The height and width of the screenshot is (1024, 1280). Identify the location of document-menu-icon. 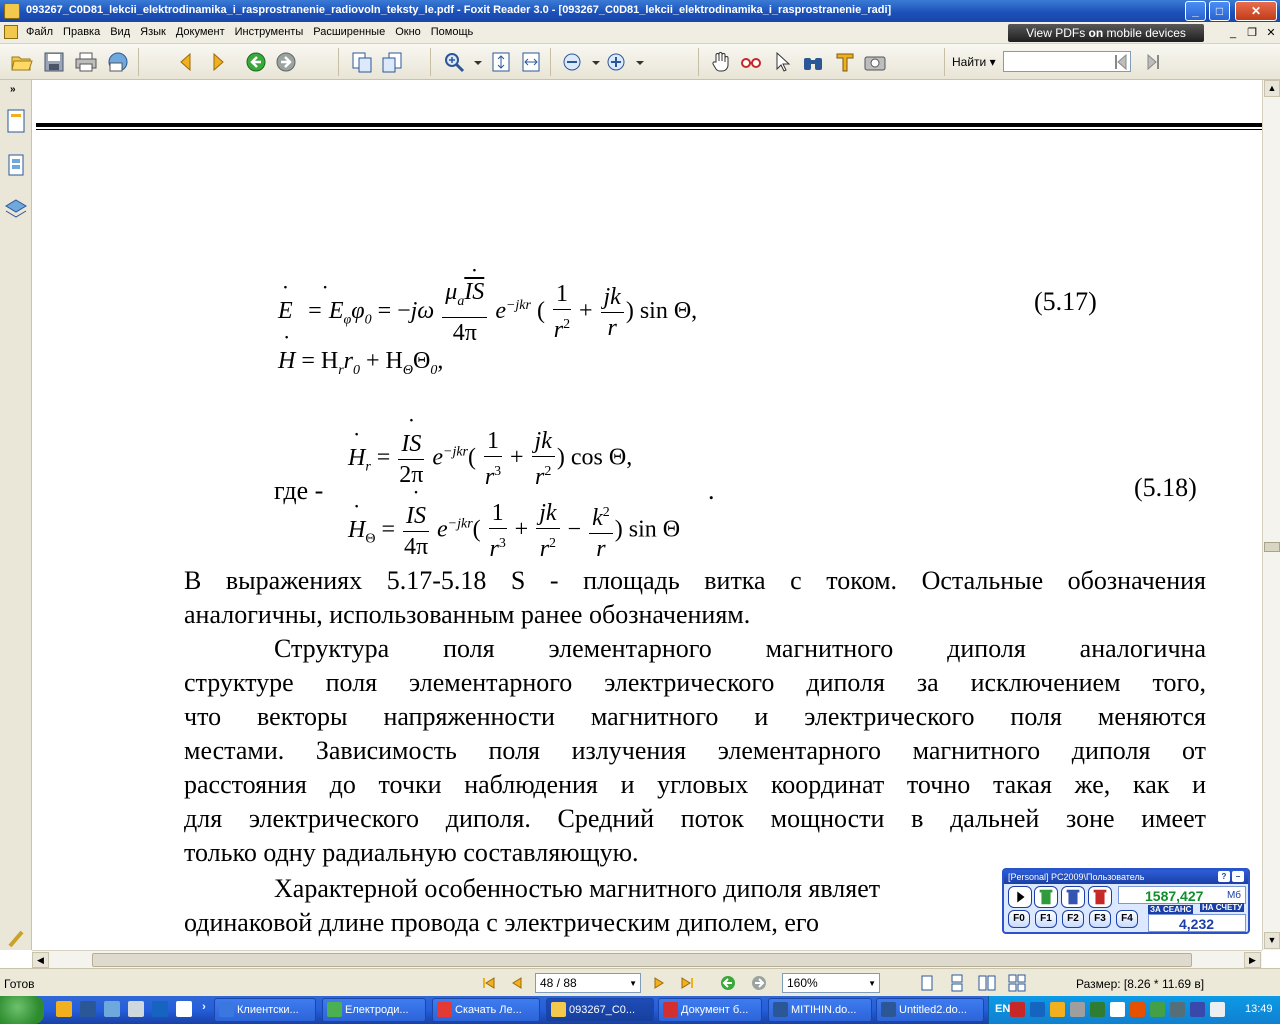
(11, 32).